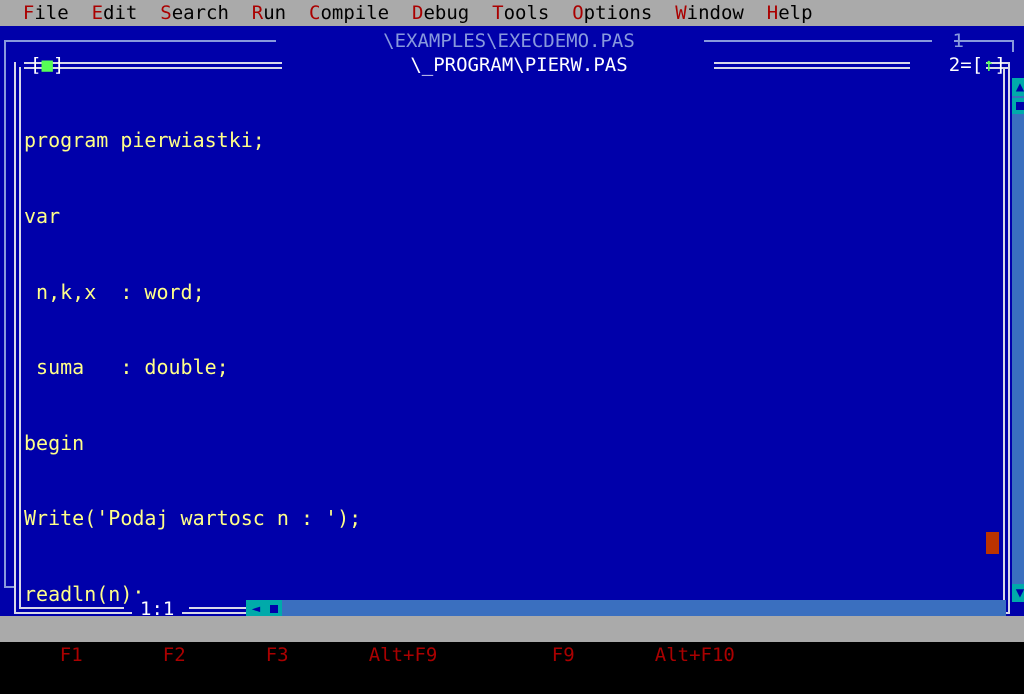 This screenshot has width=1024, height=694. I want to click on menu-item-file: File, so click(46, 13).